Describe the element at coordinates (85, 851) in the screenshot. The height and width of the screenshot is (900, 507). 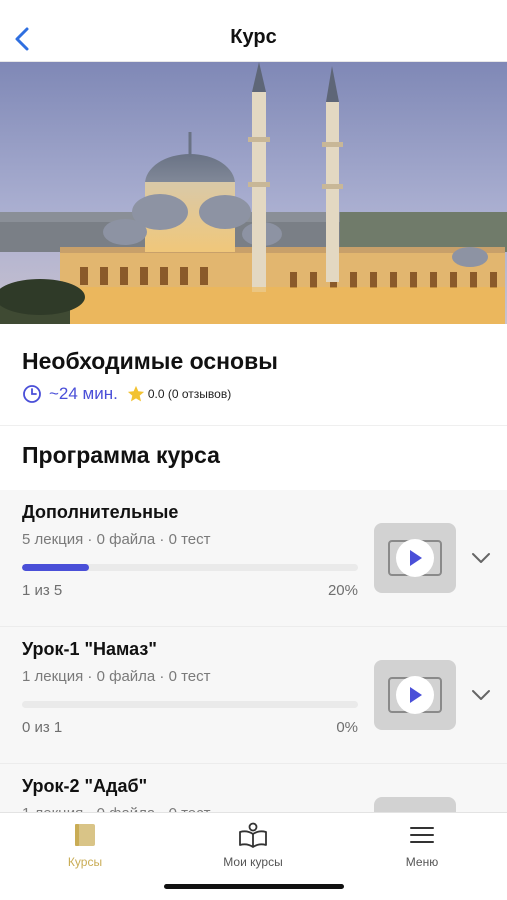
I see `tab-courses: Курсы` at that location.